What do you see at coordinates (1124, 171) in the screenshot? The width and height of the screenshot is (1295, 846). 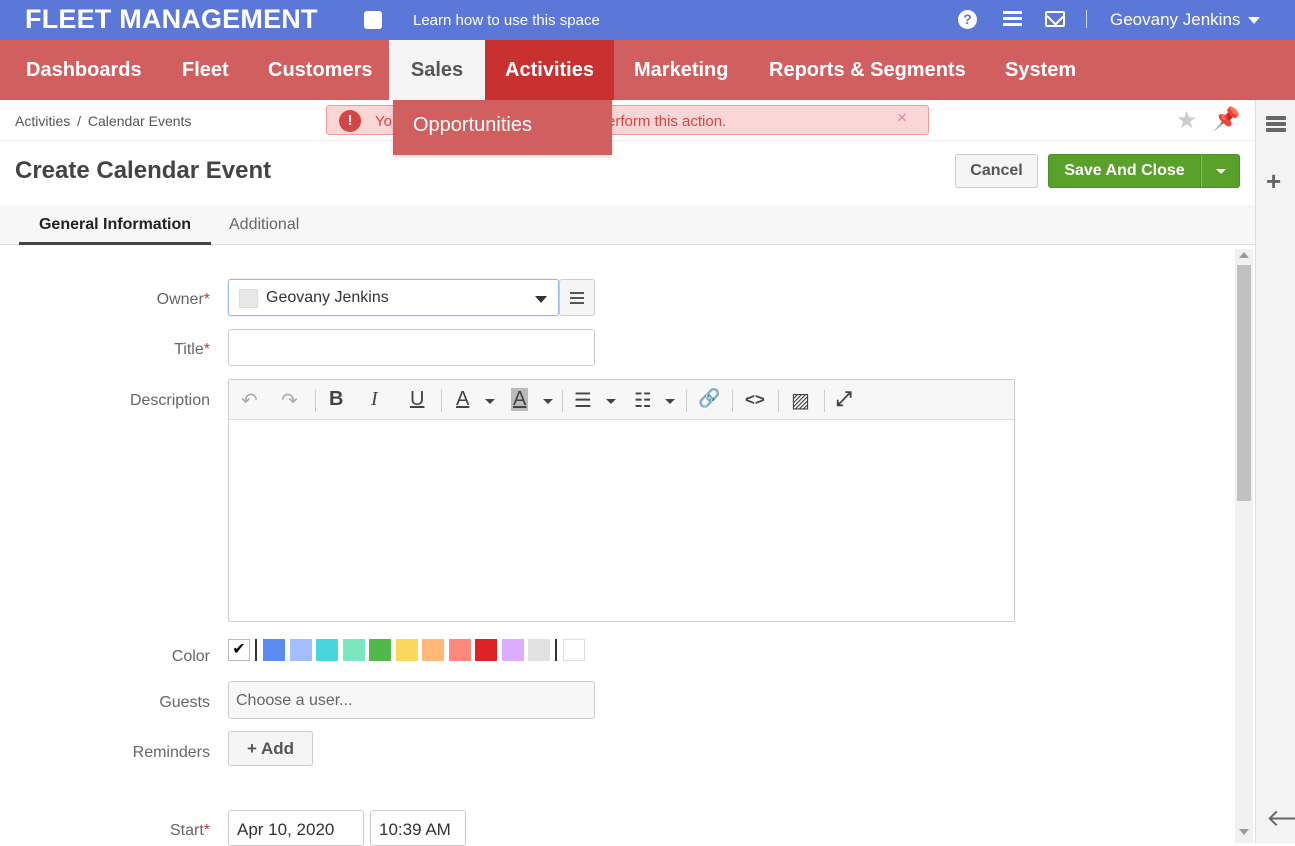 I see `save-and-close-button: Save And Close` at bounding box center [1124, 171].